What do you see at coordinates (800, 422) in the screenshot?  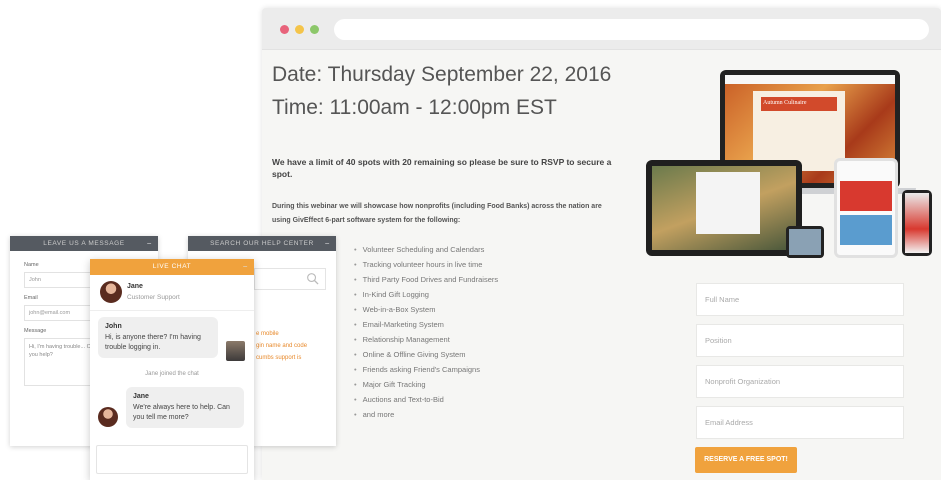 I see `email-field: Email Address` at bounding box center [800, 422].